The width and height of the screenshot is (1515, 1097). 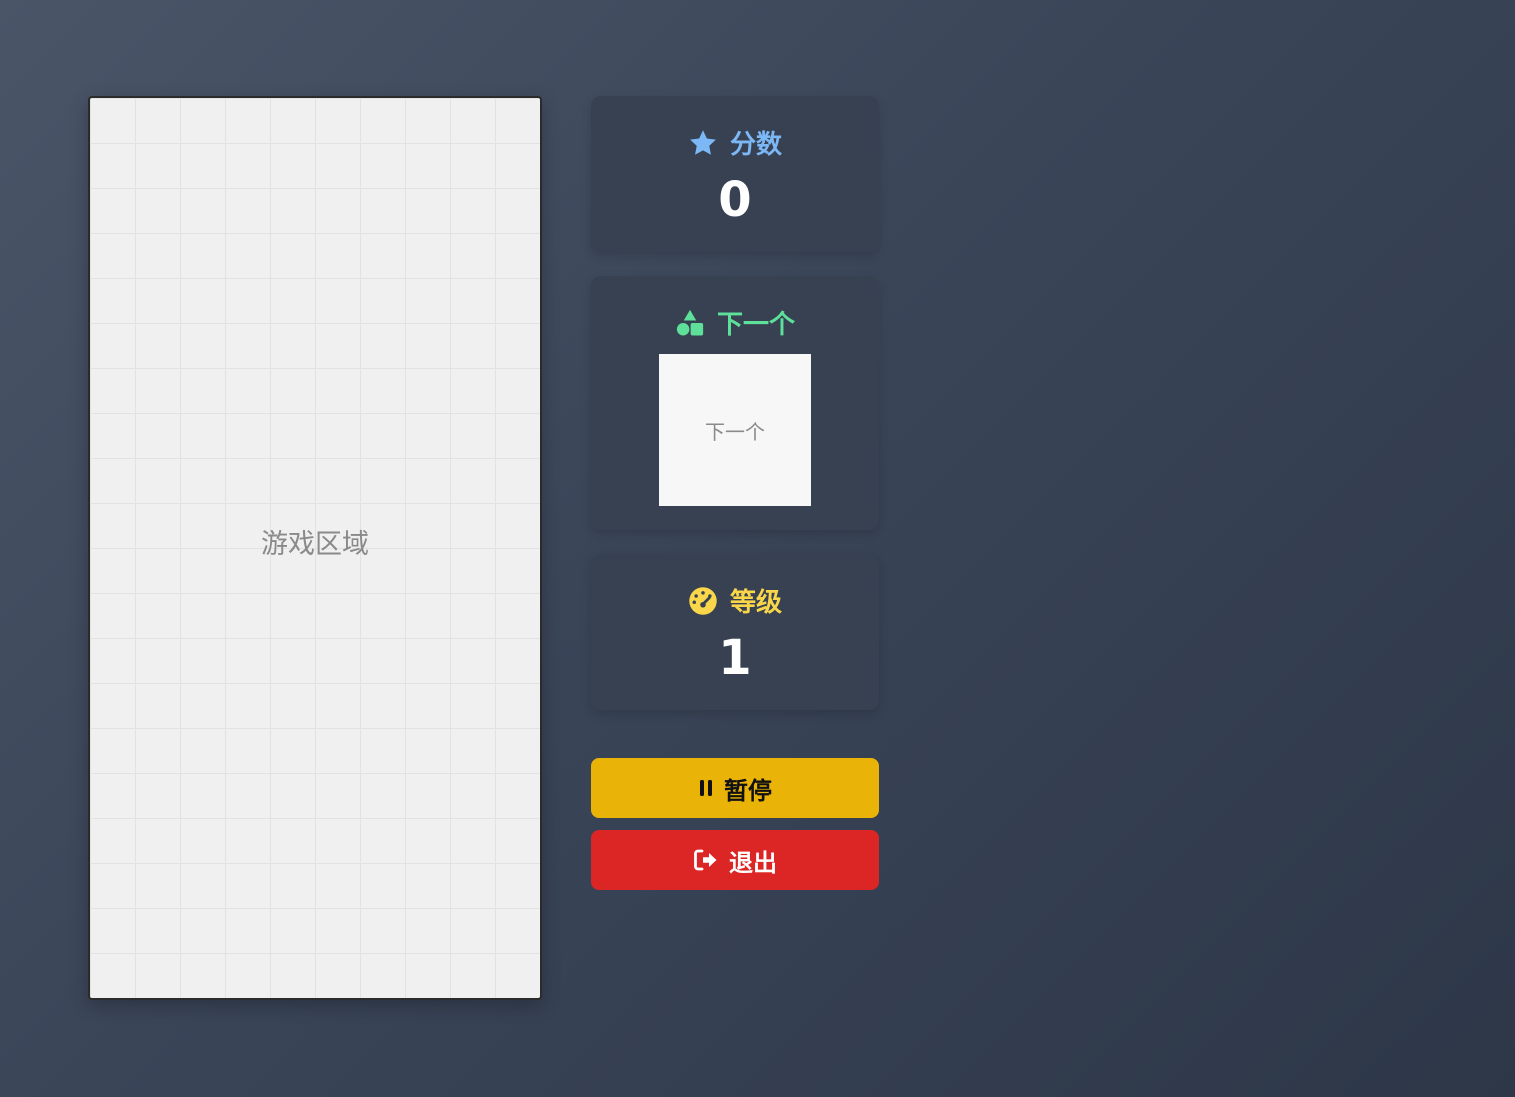 What do you see at coordinates (753, 862) in the screenshot?
I see `exit-button-label: 退出` at bounding box center [753, 862].